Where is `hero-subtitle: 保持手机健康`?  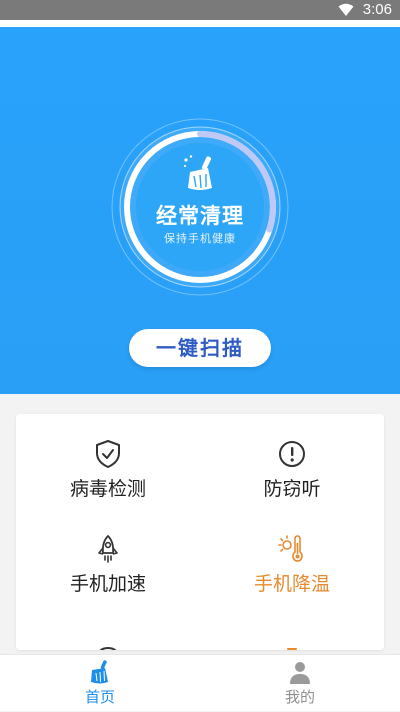
hero-subtitle: 保持手机健康 is located at coordinates (200, 238).